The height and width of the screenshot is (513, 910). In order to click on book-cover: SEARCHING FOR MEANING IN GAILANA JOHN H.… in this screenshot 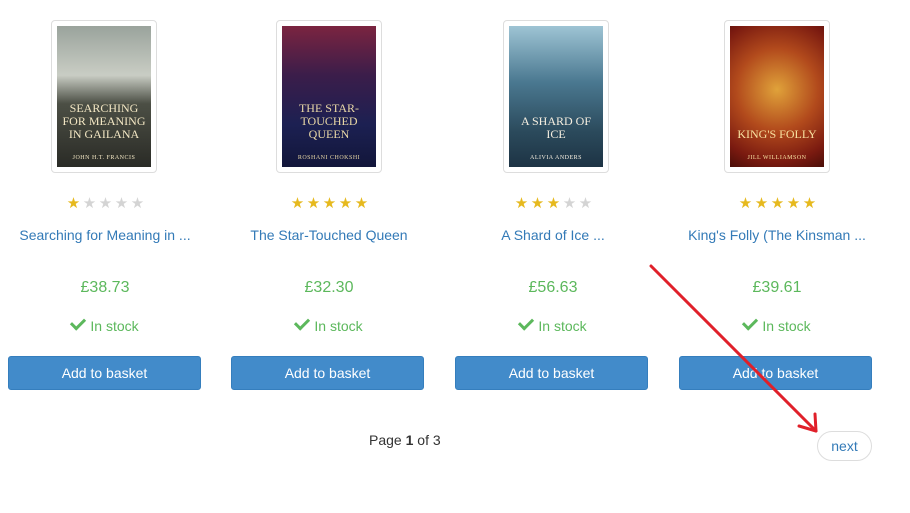, I will do `click(104, 96)`.